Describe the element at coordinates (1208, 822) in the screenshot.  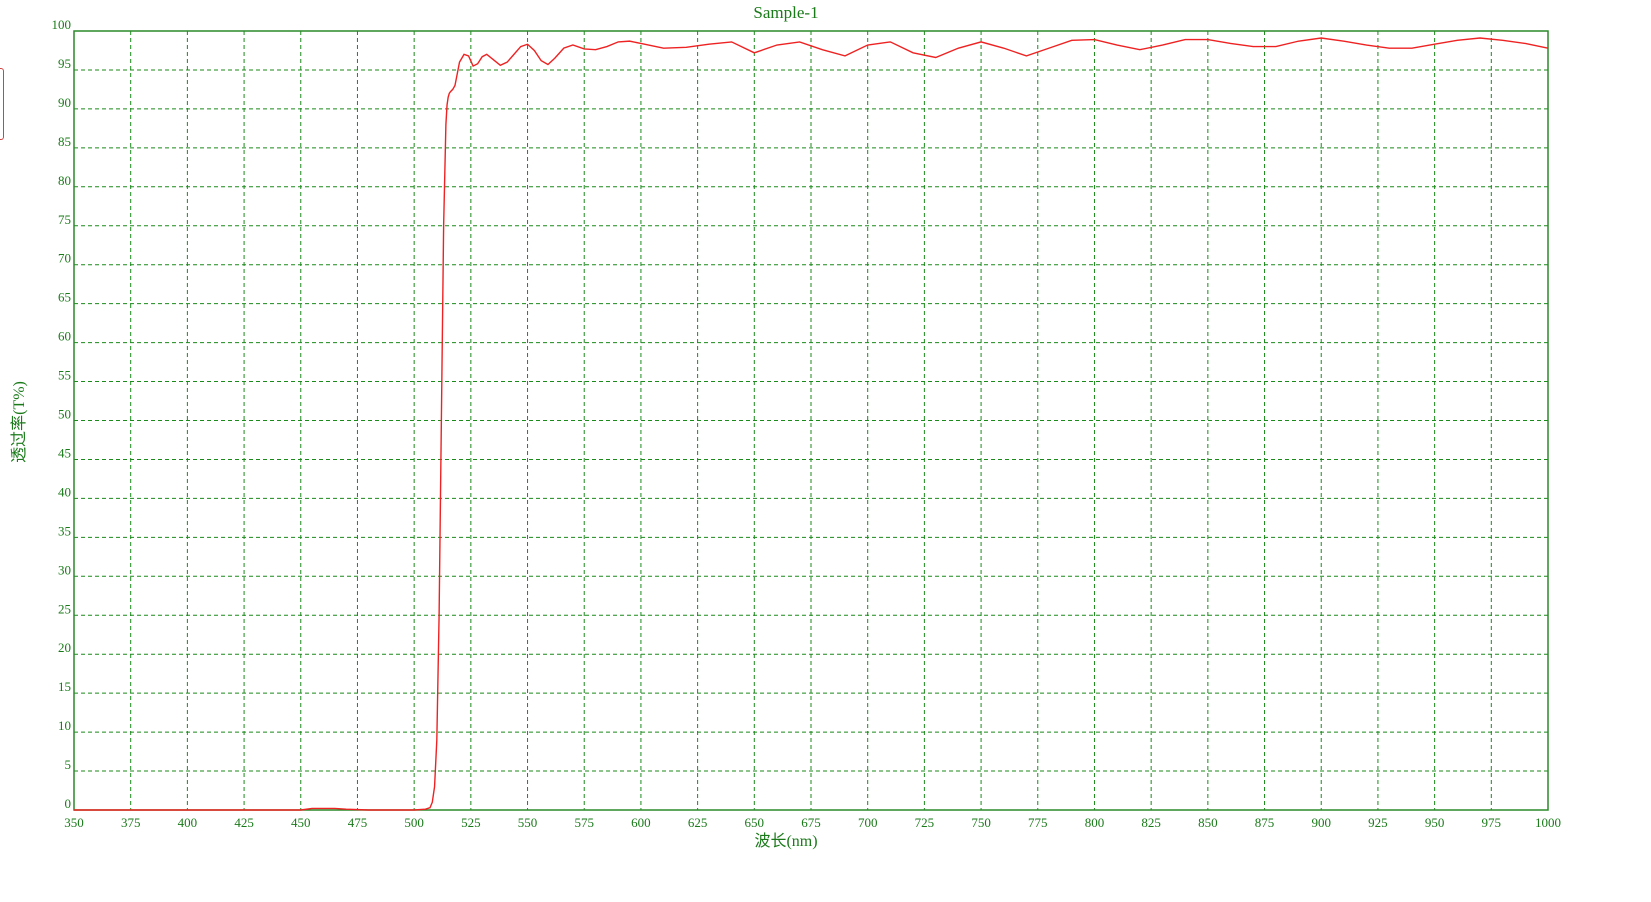
I see `x-tick-label: 850` at that location.